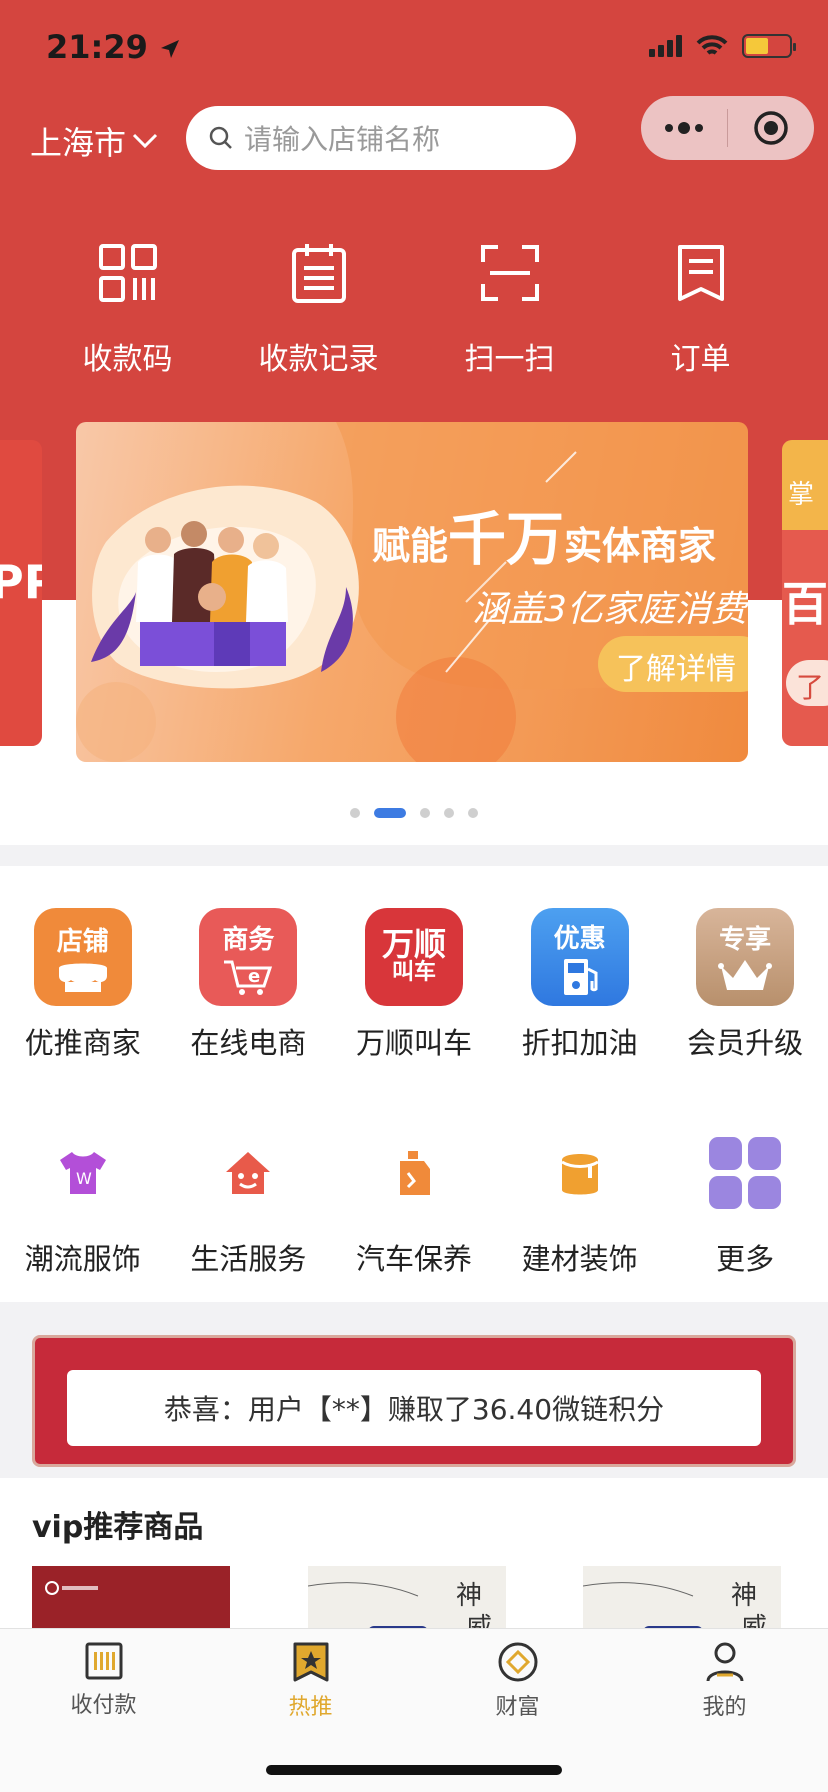 This screenshot has height=1792, width=828. I want to click on more-button, so click(684, 128).